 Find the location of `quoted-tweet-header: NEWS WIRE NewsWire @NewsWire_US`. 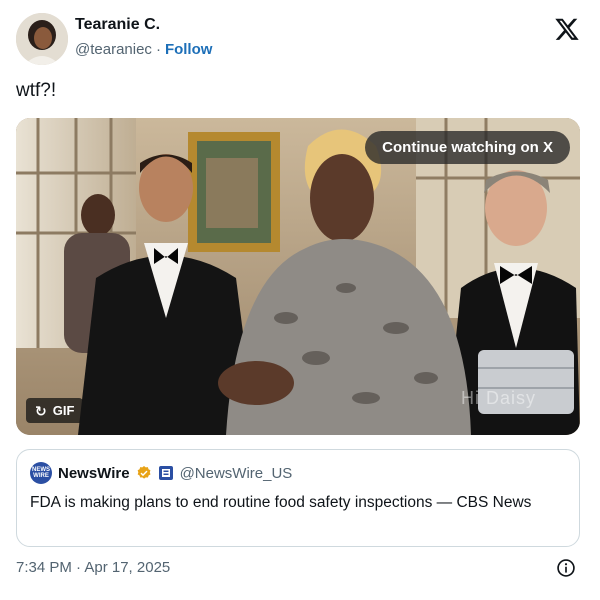

quoted-tweet-header: NEWS WIRE NewsWire @NewsWire_US is located at coordinates (161, 473).